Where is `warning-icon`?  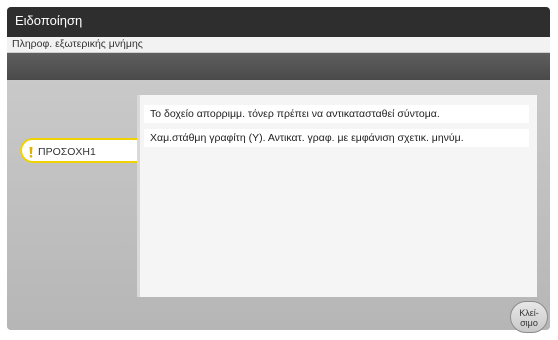
warning-icon is located at coordinates (31, 151).